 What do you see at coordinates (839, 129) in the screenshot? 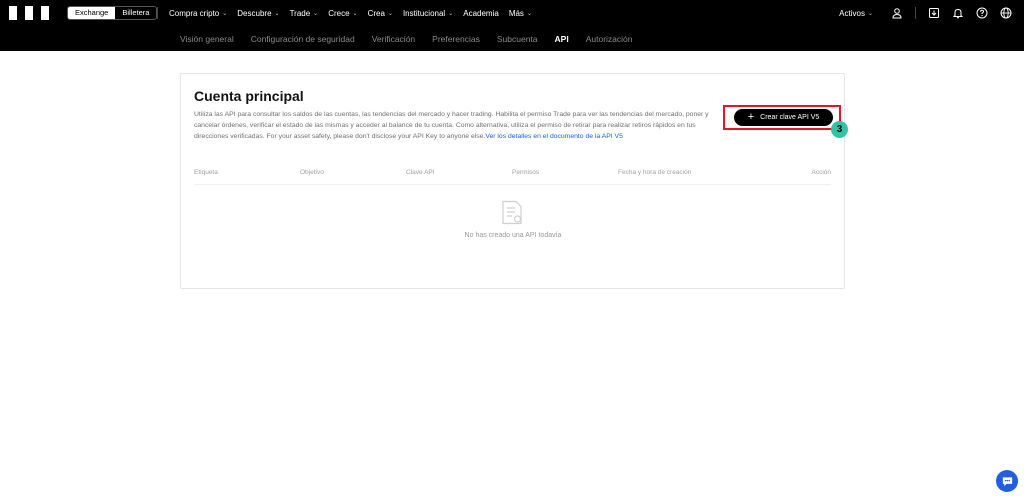
I see `step-badge: 3` at bounding box center [839, 129].